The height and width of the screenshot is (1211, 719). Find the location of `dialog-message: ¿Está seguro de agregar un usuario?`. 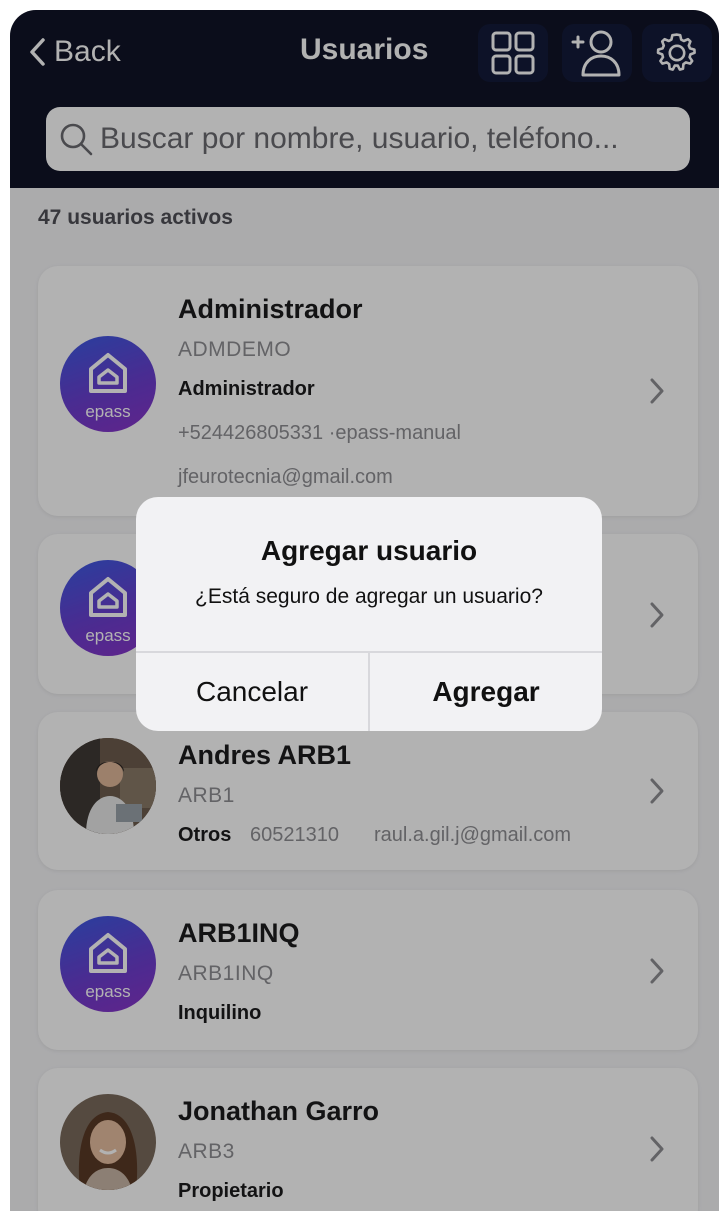

dialog-message: ¿Está seguro de agregar un usuario? is located at coordinates (369, 596).